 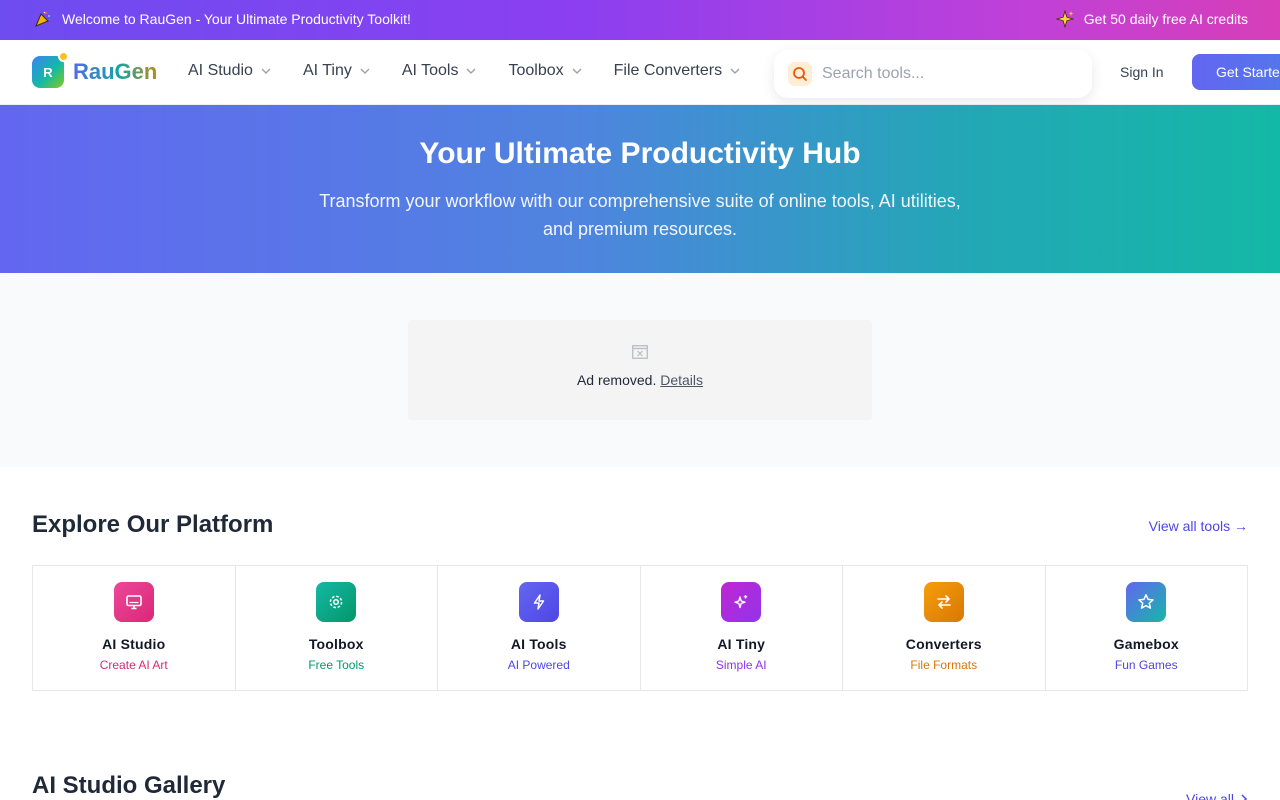 I want to click on lightning-icon, so click(x=538, y=602).